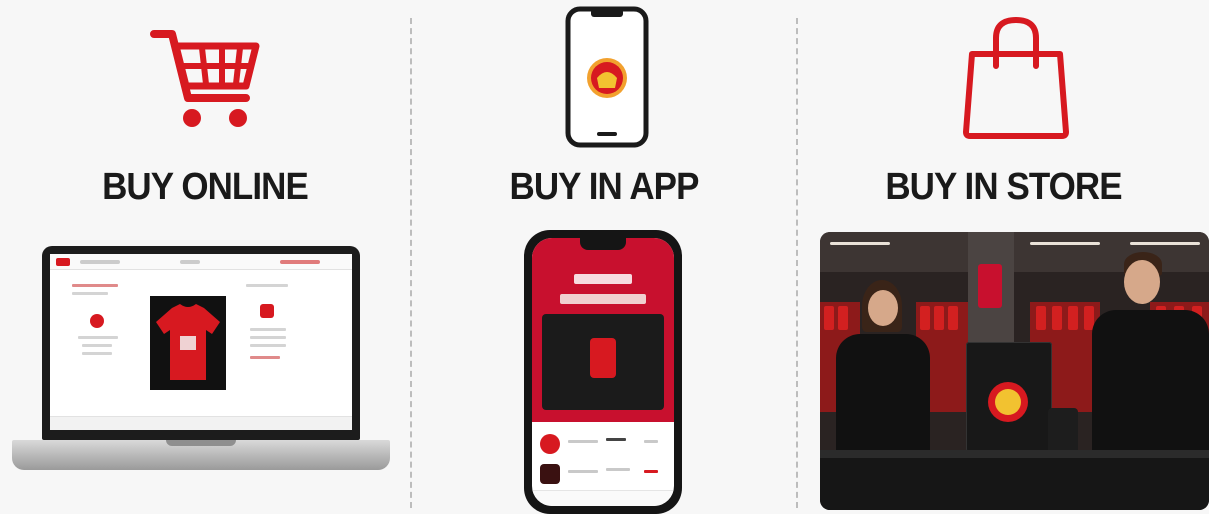 The image size is (1209, 514). What do you see at coordinates (603, 279) in the screenshot?
I see `app-title` at bounding box center [603, 279].